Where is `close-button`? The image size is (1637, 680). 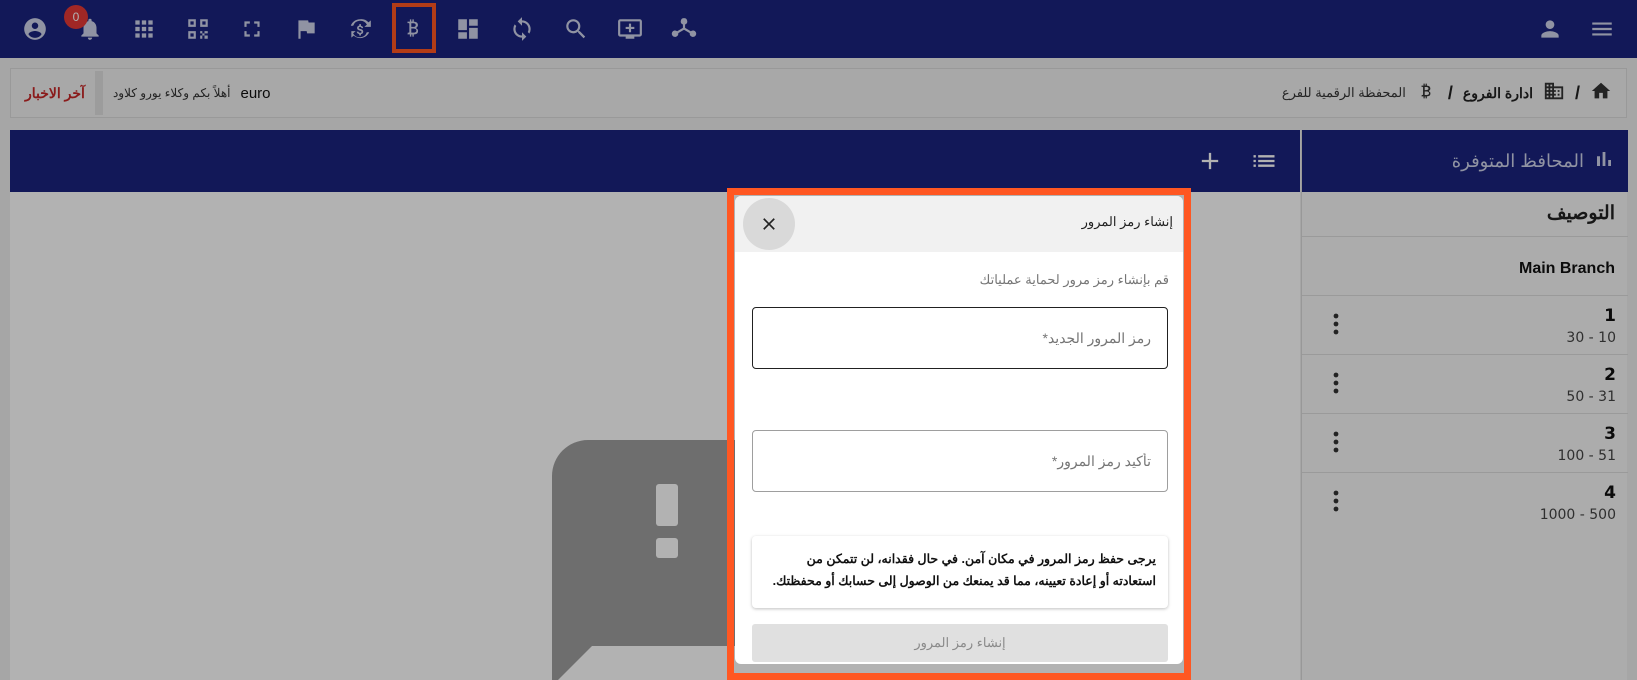
close-button is located at coordinates (769, 224).